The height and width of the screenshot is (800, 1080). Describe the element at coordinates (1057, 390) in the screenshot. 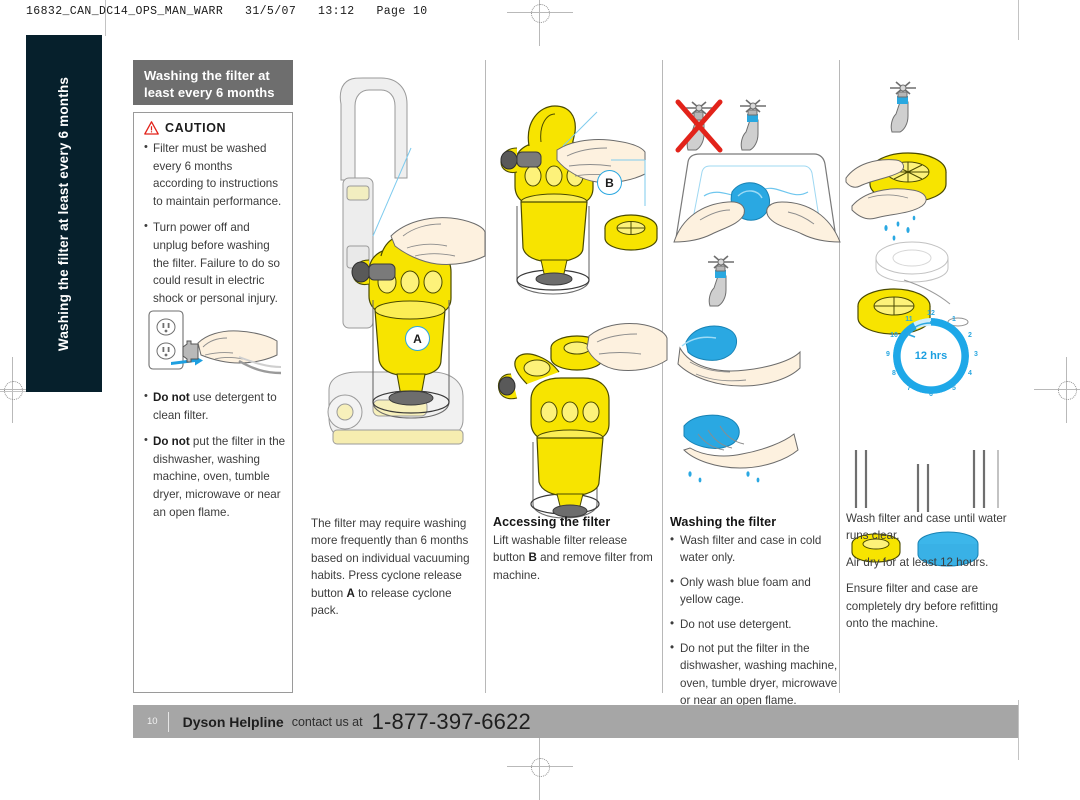

I see `crop-mark-right` at that location.